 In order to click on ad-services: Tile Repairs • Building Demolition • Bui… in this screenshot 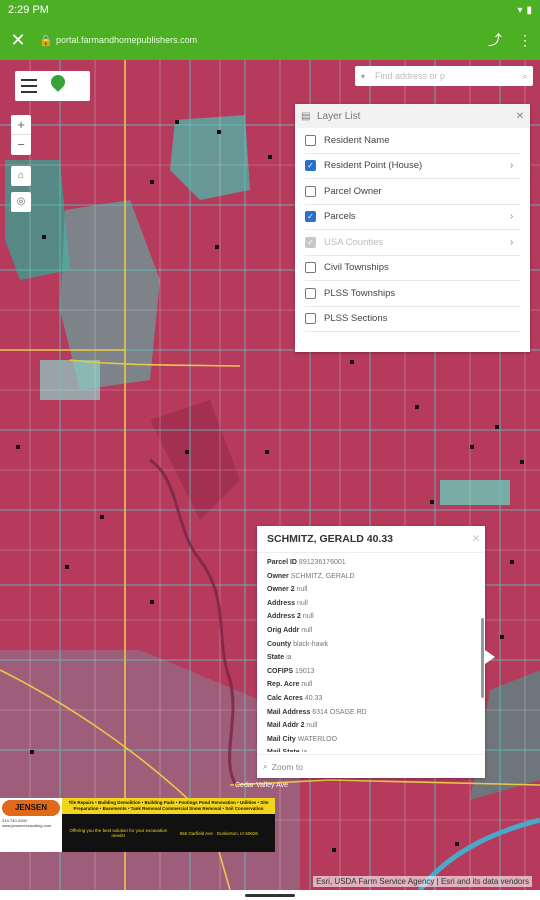, I will do `click(168, 805)`.